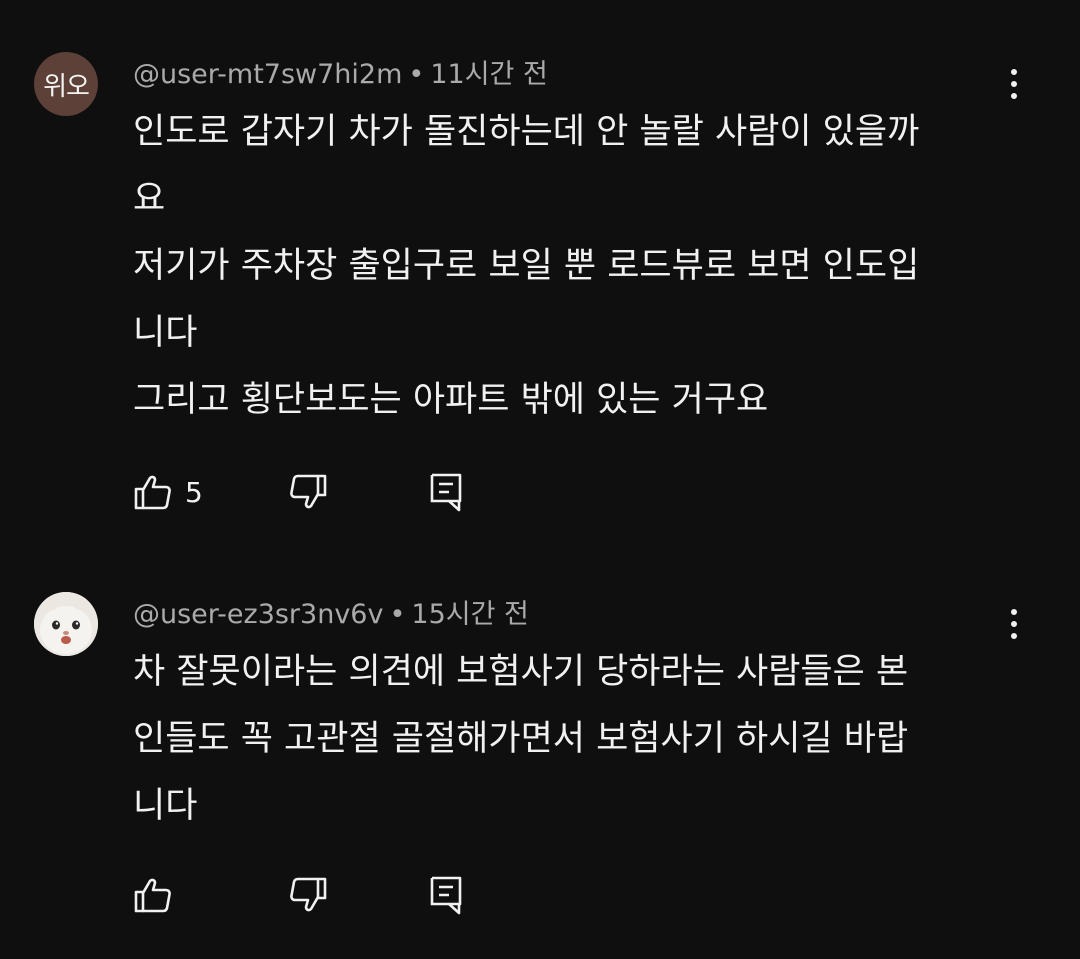 Image resolution: width=1080 pixels, height=959 pixels. I want to click on like-count: 5, so click(194, 492).